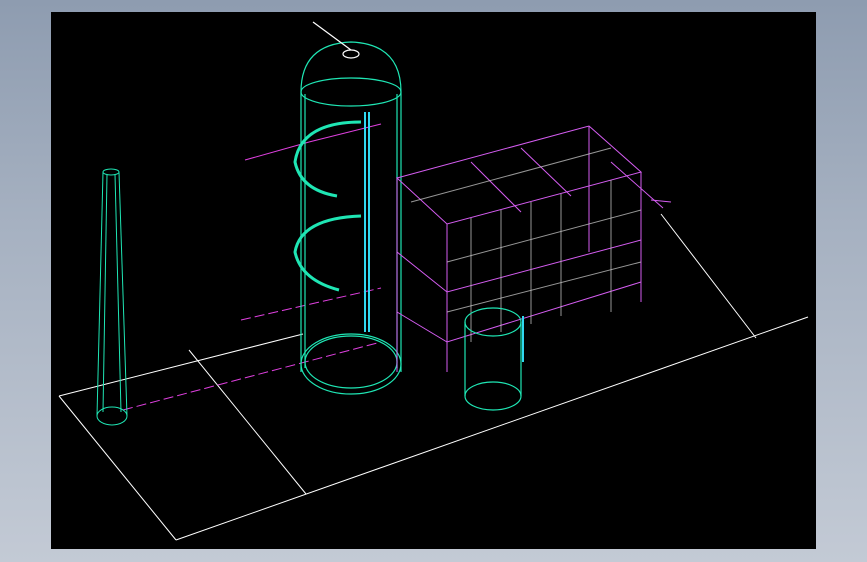 The width and height of the screenshot is (867, 562). I want to click on absorption-tower, so click(351, 208).